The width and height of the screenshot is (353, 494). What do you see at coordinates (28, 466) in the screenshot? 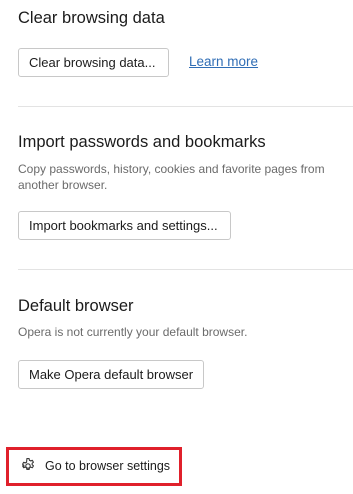
I see `gear-icon` at bounding box center [28, 466].